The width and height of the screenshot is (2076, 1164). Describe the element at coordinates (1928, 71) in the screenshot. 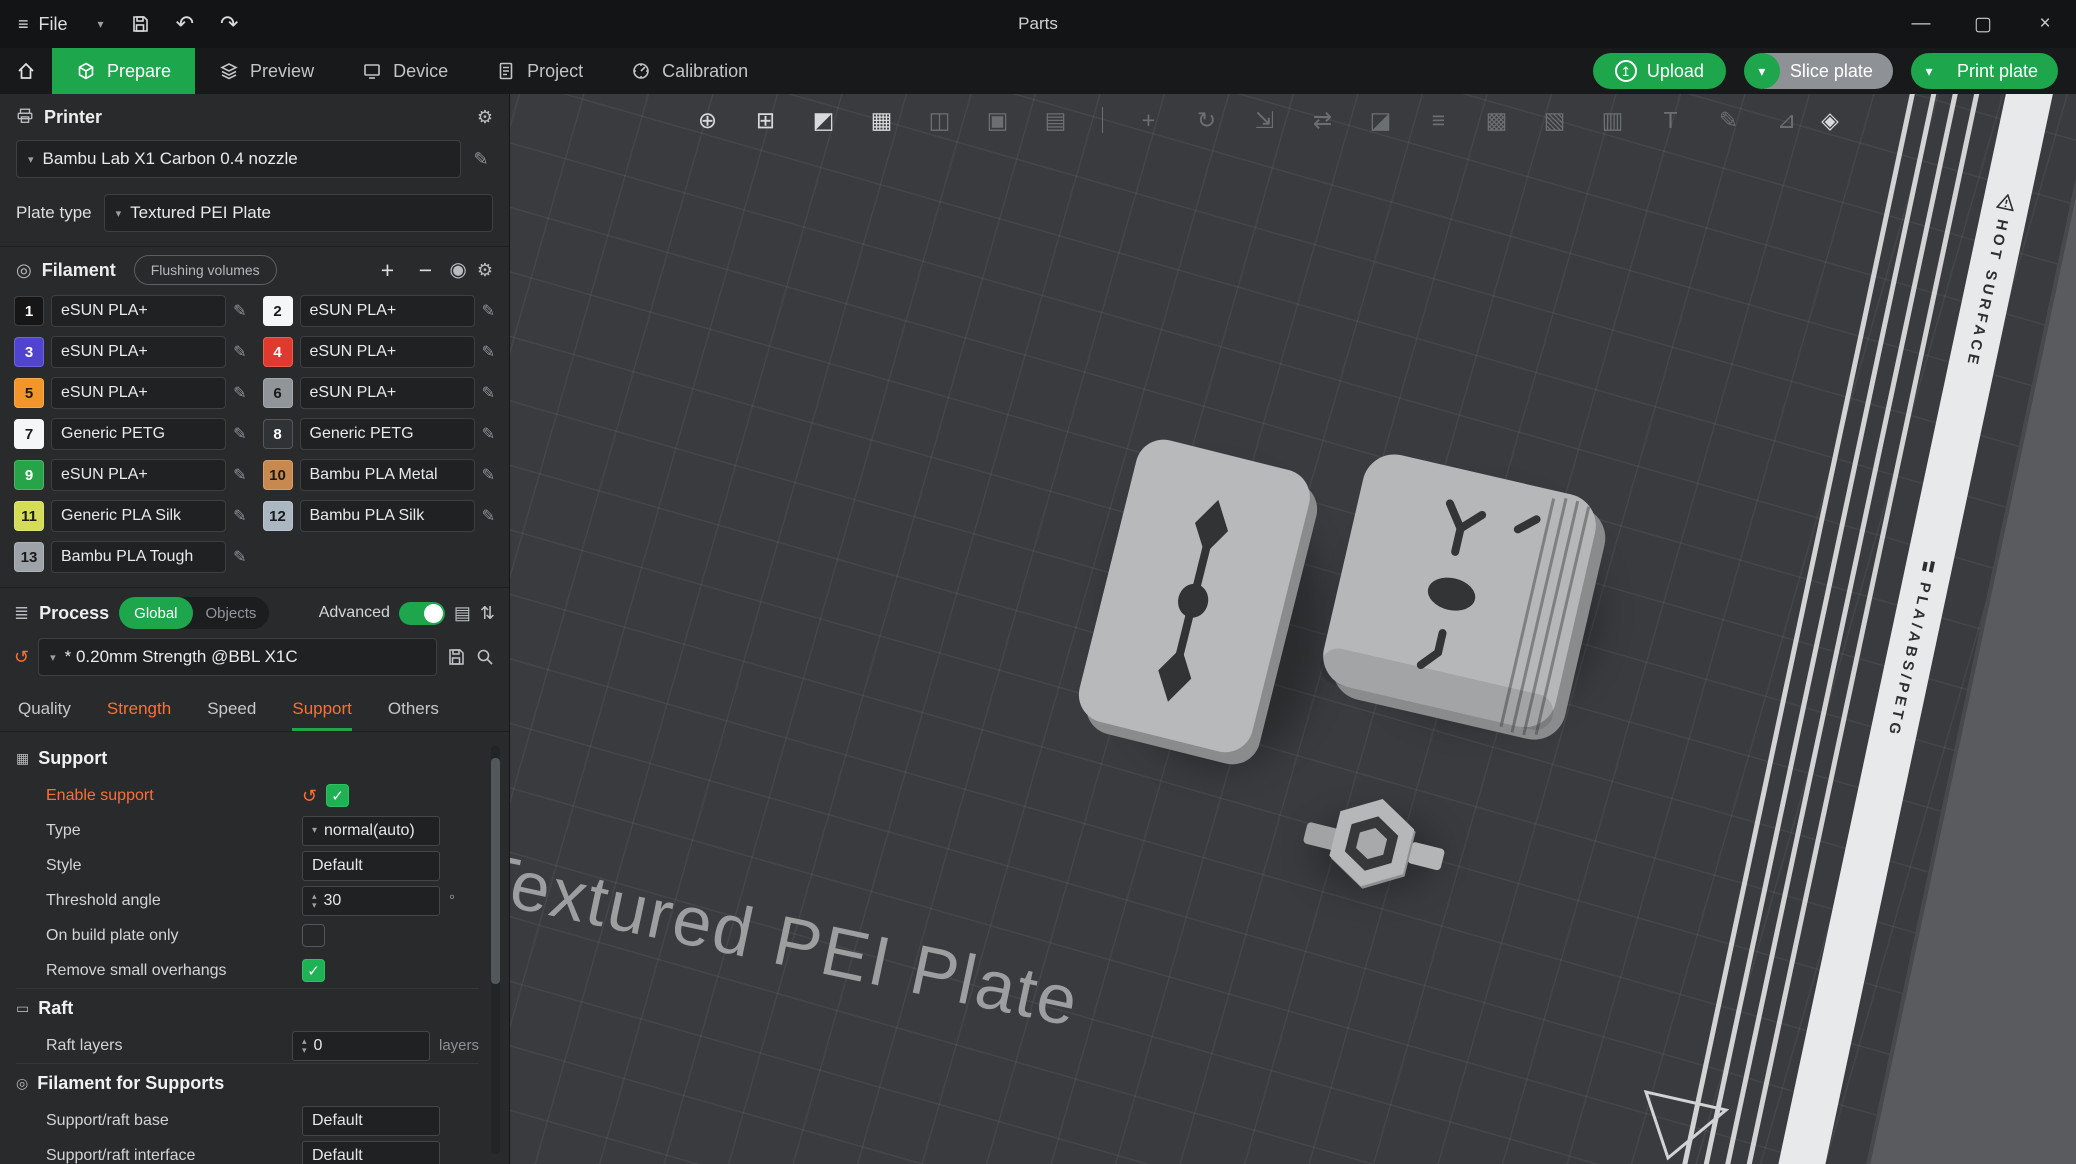

I see `print-plate-dropdown: ▾` at that location.